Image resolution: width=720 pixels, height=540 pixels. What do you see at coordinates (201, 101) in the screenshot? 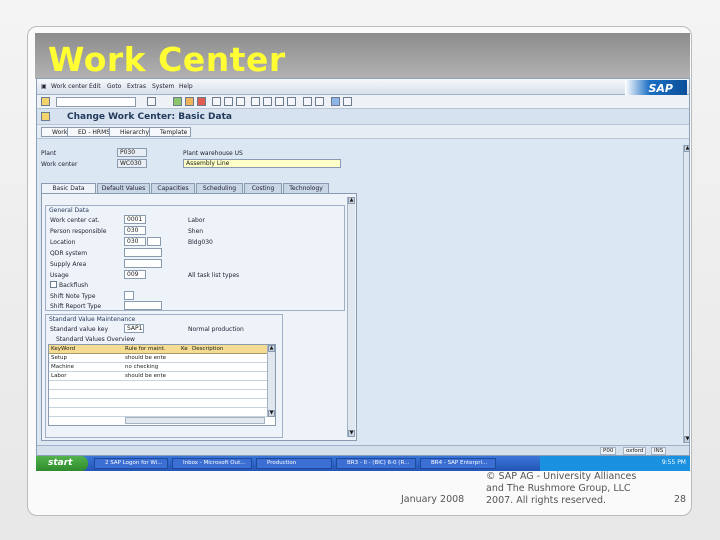
I see `cancel-icon` at bounding box center [201, 101].